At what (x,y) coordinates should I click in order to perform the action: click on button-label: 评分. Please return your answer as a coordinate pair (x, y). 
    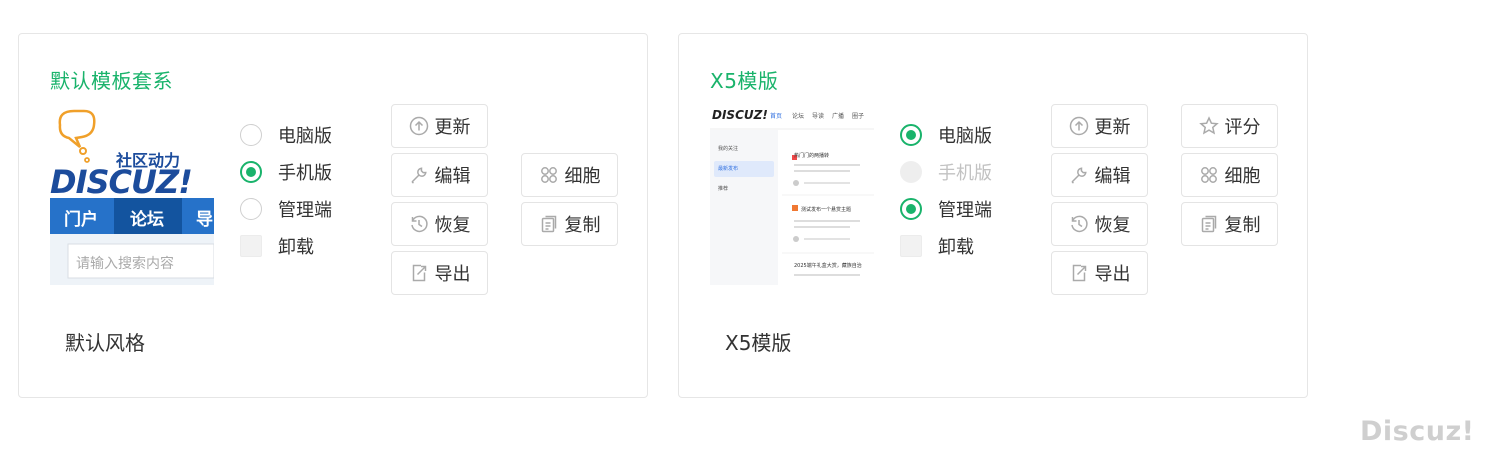
    Looking at the image, I should click on (1242, 127).